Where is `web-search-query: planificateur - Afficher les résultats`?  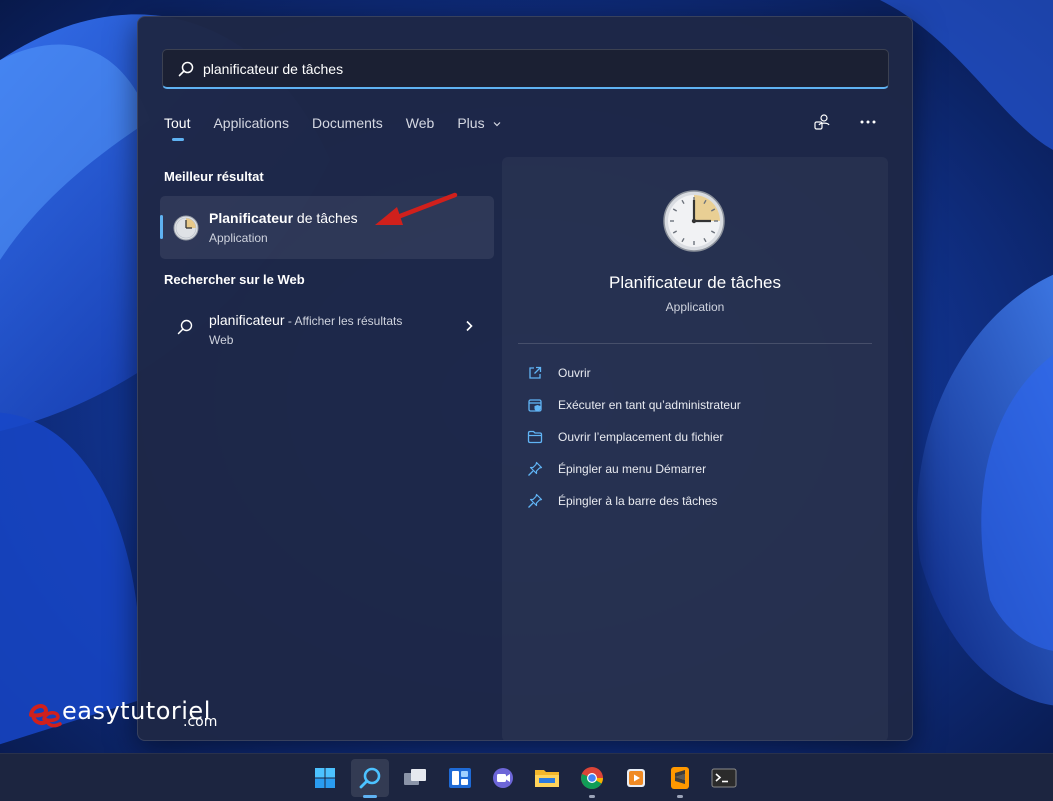
web-search-query: planificateur - Afficher les résultats is located at coordinates (305, 320).